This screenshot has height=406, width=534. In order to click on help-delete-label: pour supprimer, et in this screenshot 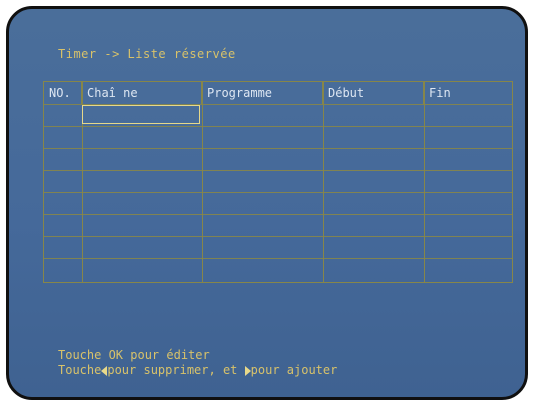, I will do `click(176, 370)`.